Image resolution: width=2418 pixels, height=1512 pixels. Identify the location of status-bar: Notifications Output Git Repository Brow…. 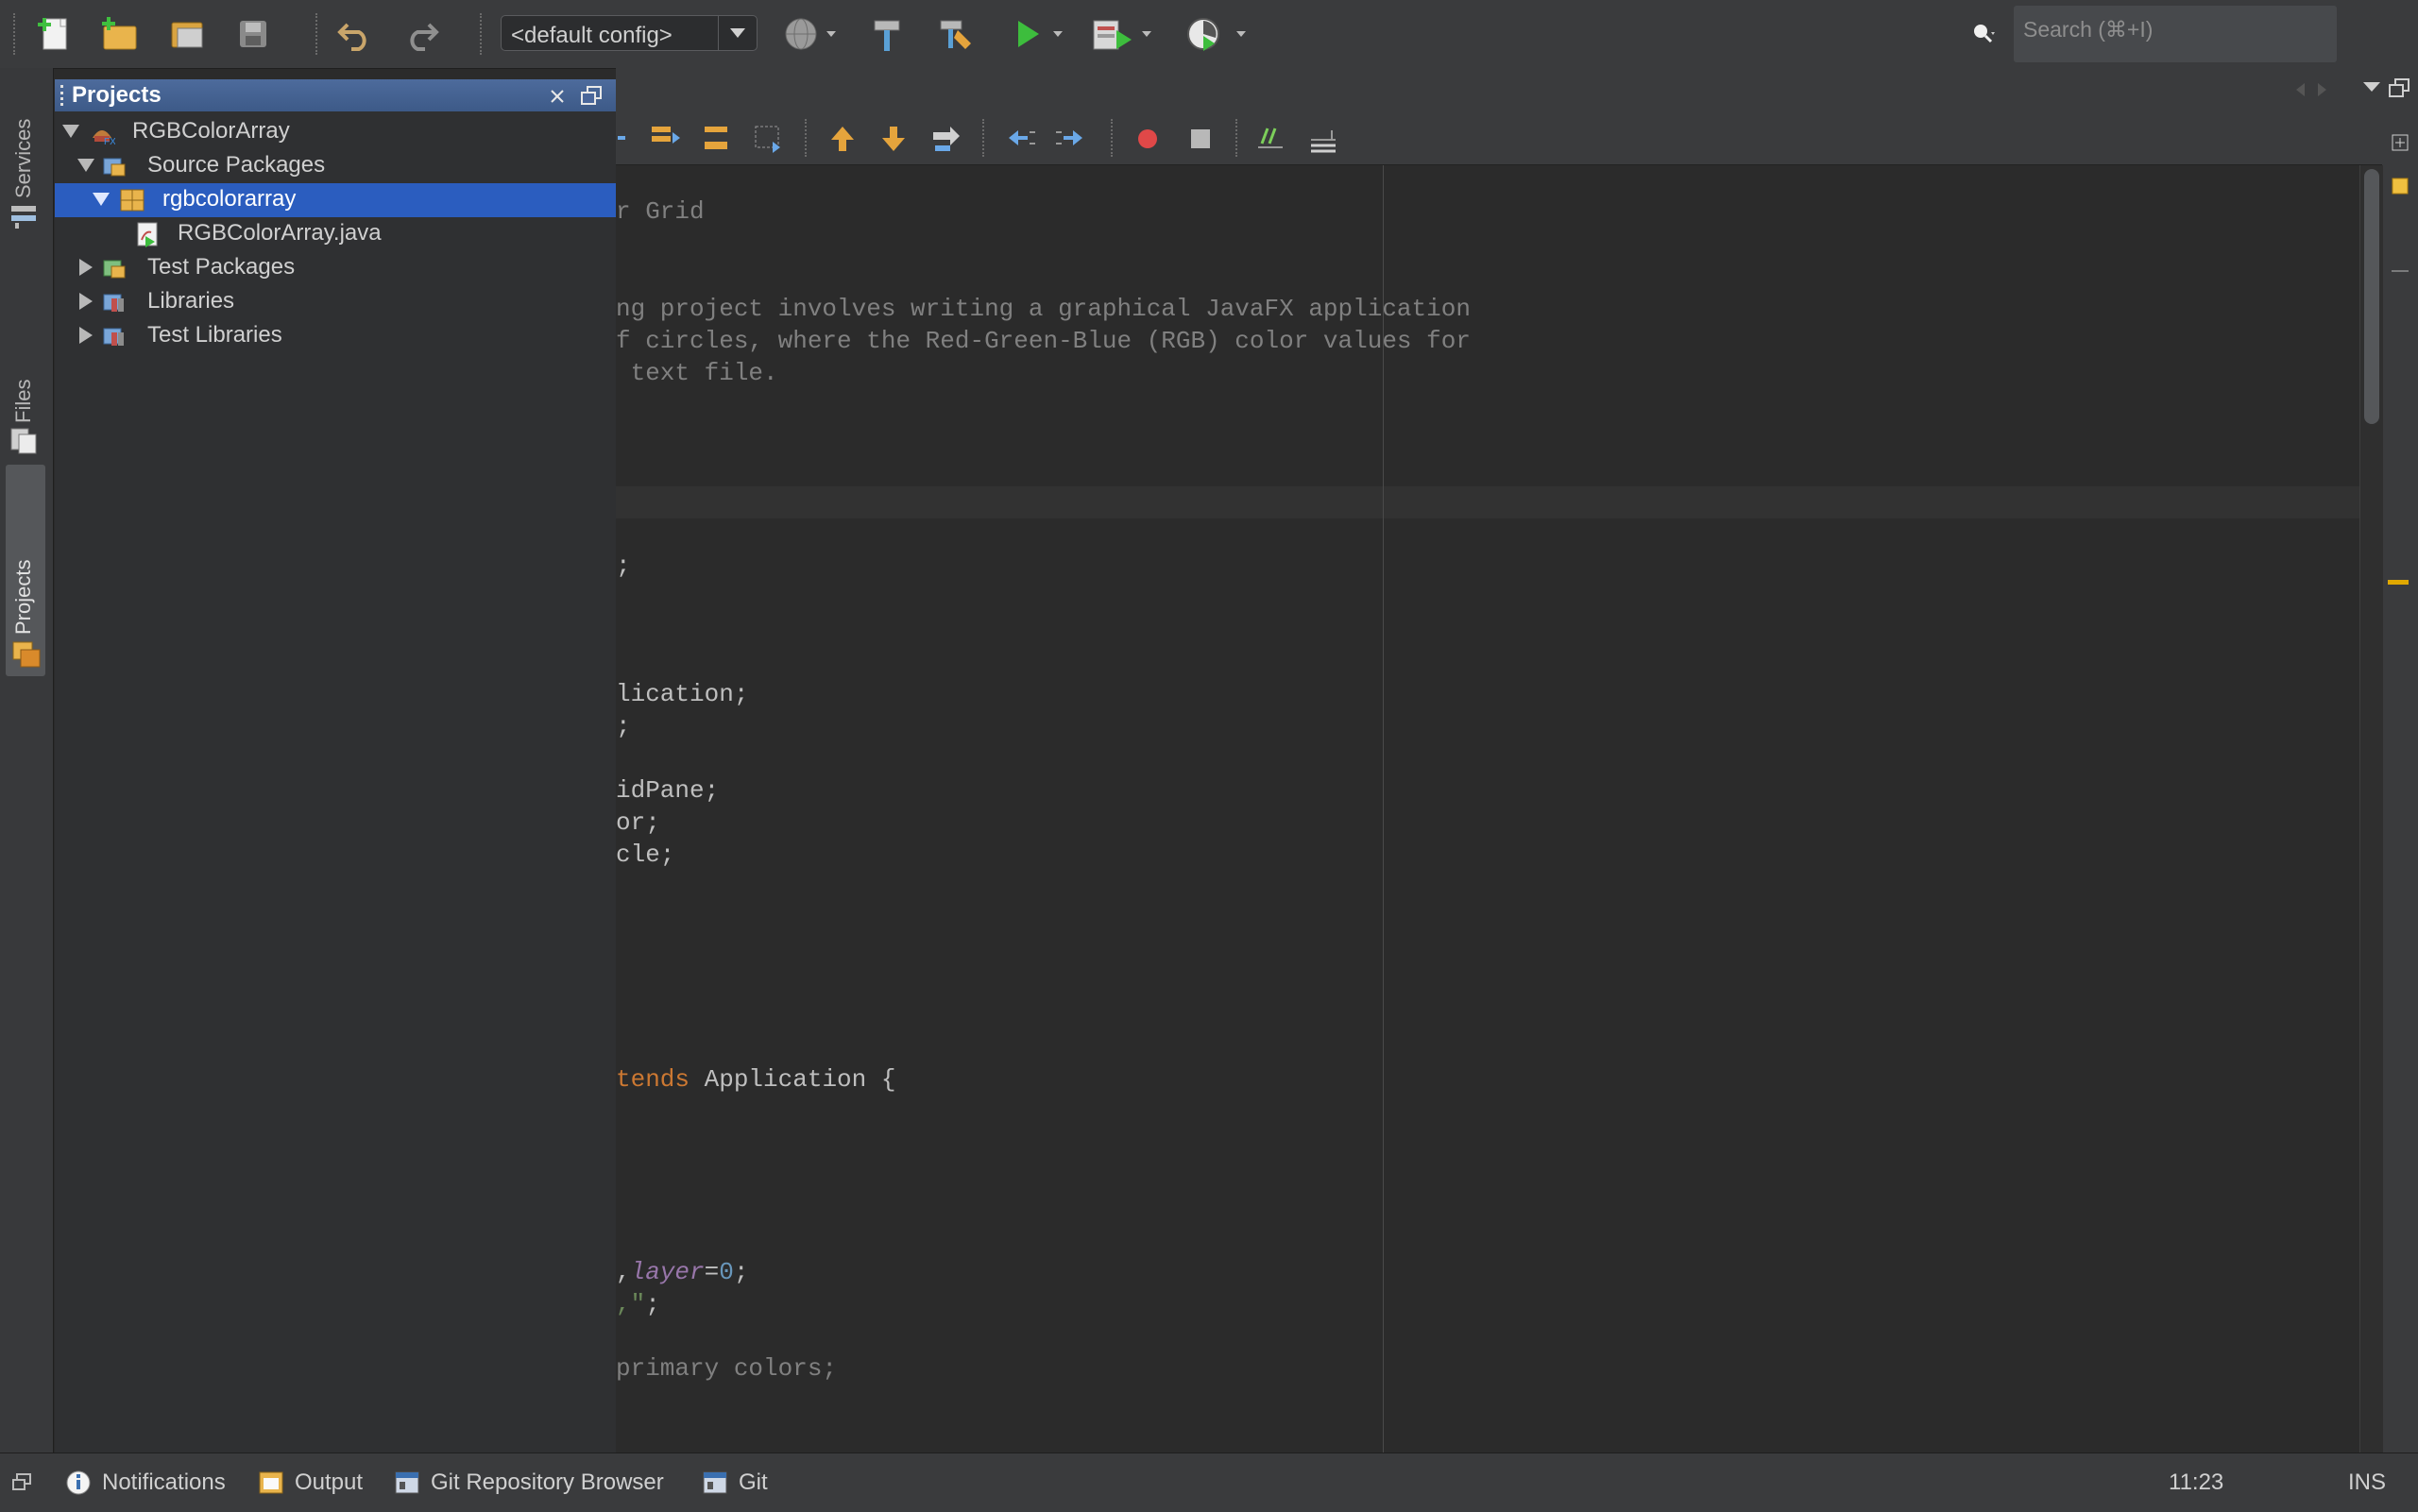
(1209, 1482).